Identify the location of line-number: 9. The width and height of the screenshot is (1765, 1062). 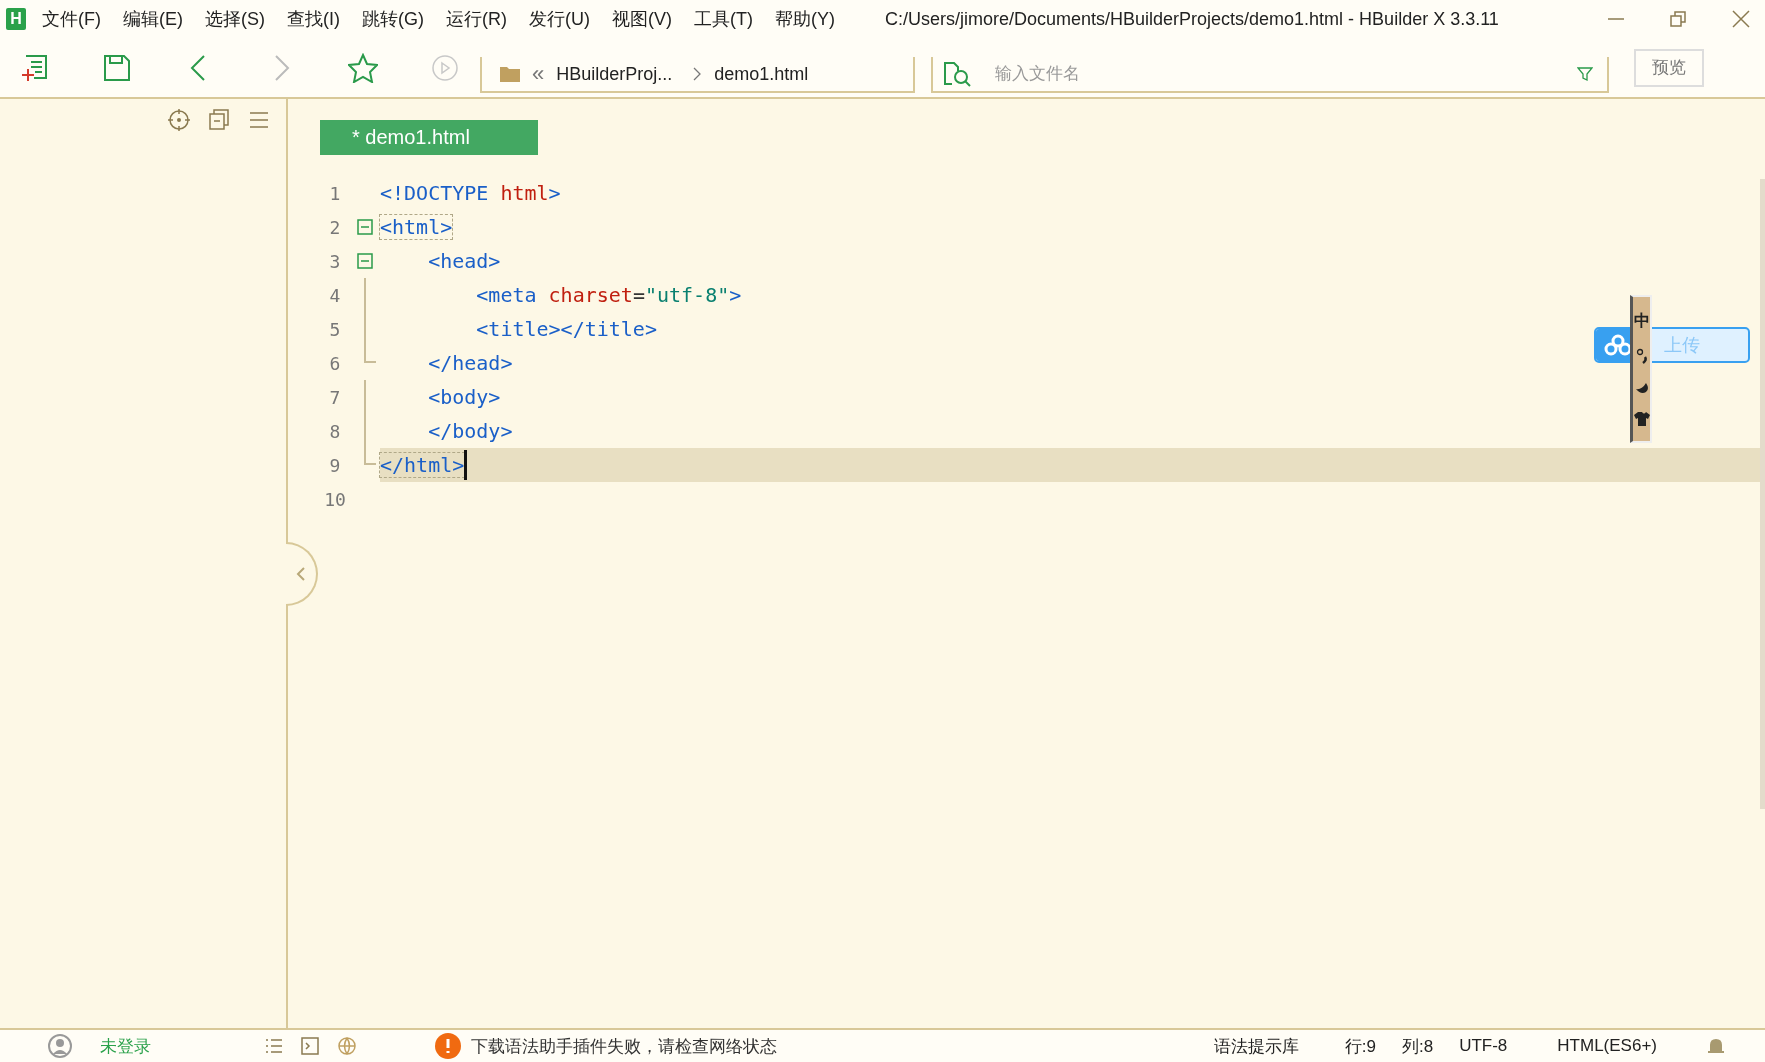
(335, 465).